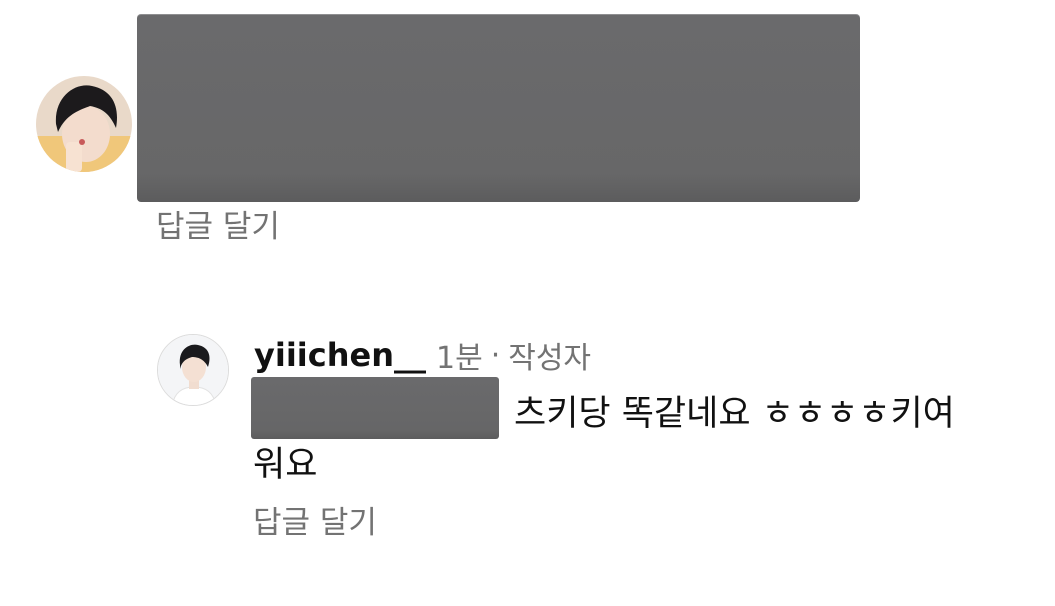  Describe the element at coordinates (285, 465) in the screenshot. I see `comment-text-line-2: 워요` at that location.